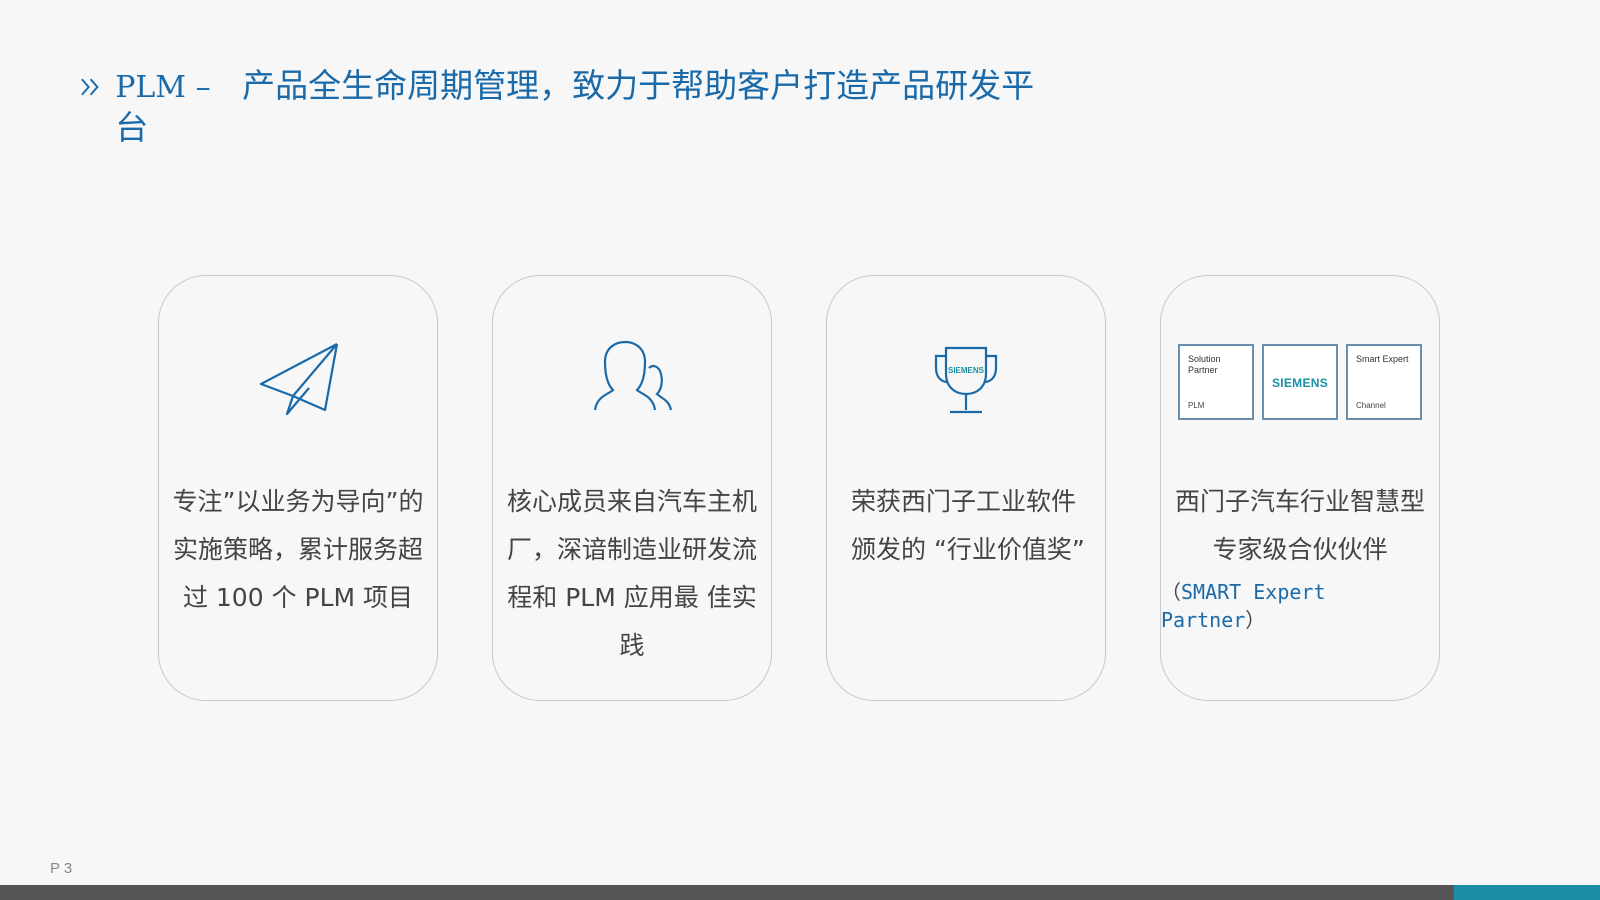  Describe the element at coordinates (966, 380) in the screenshot. I see `trophy-icon: SIEMENS` at that location.